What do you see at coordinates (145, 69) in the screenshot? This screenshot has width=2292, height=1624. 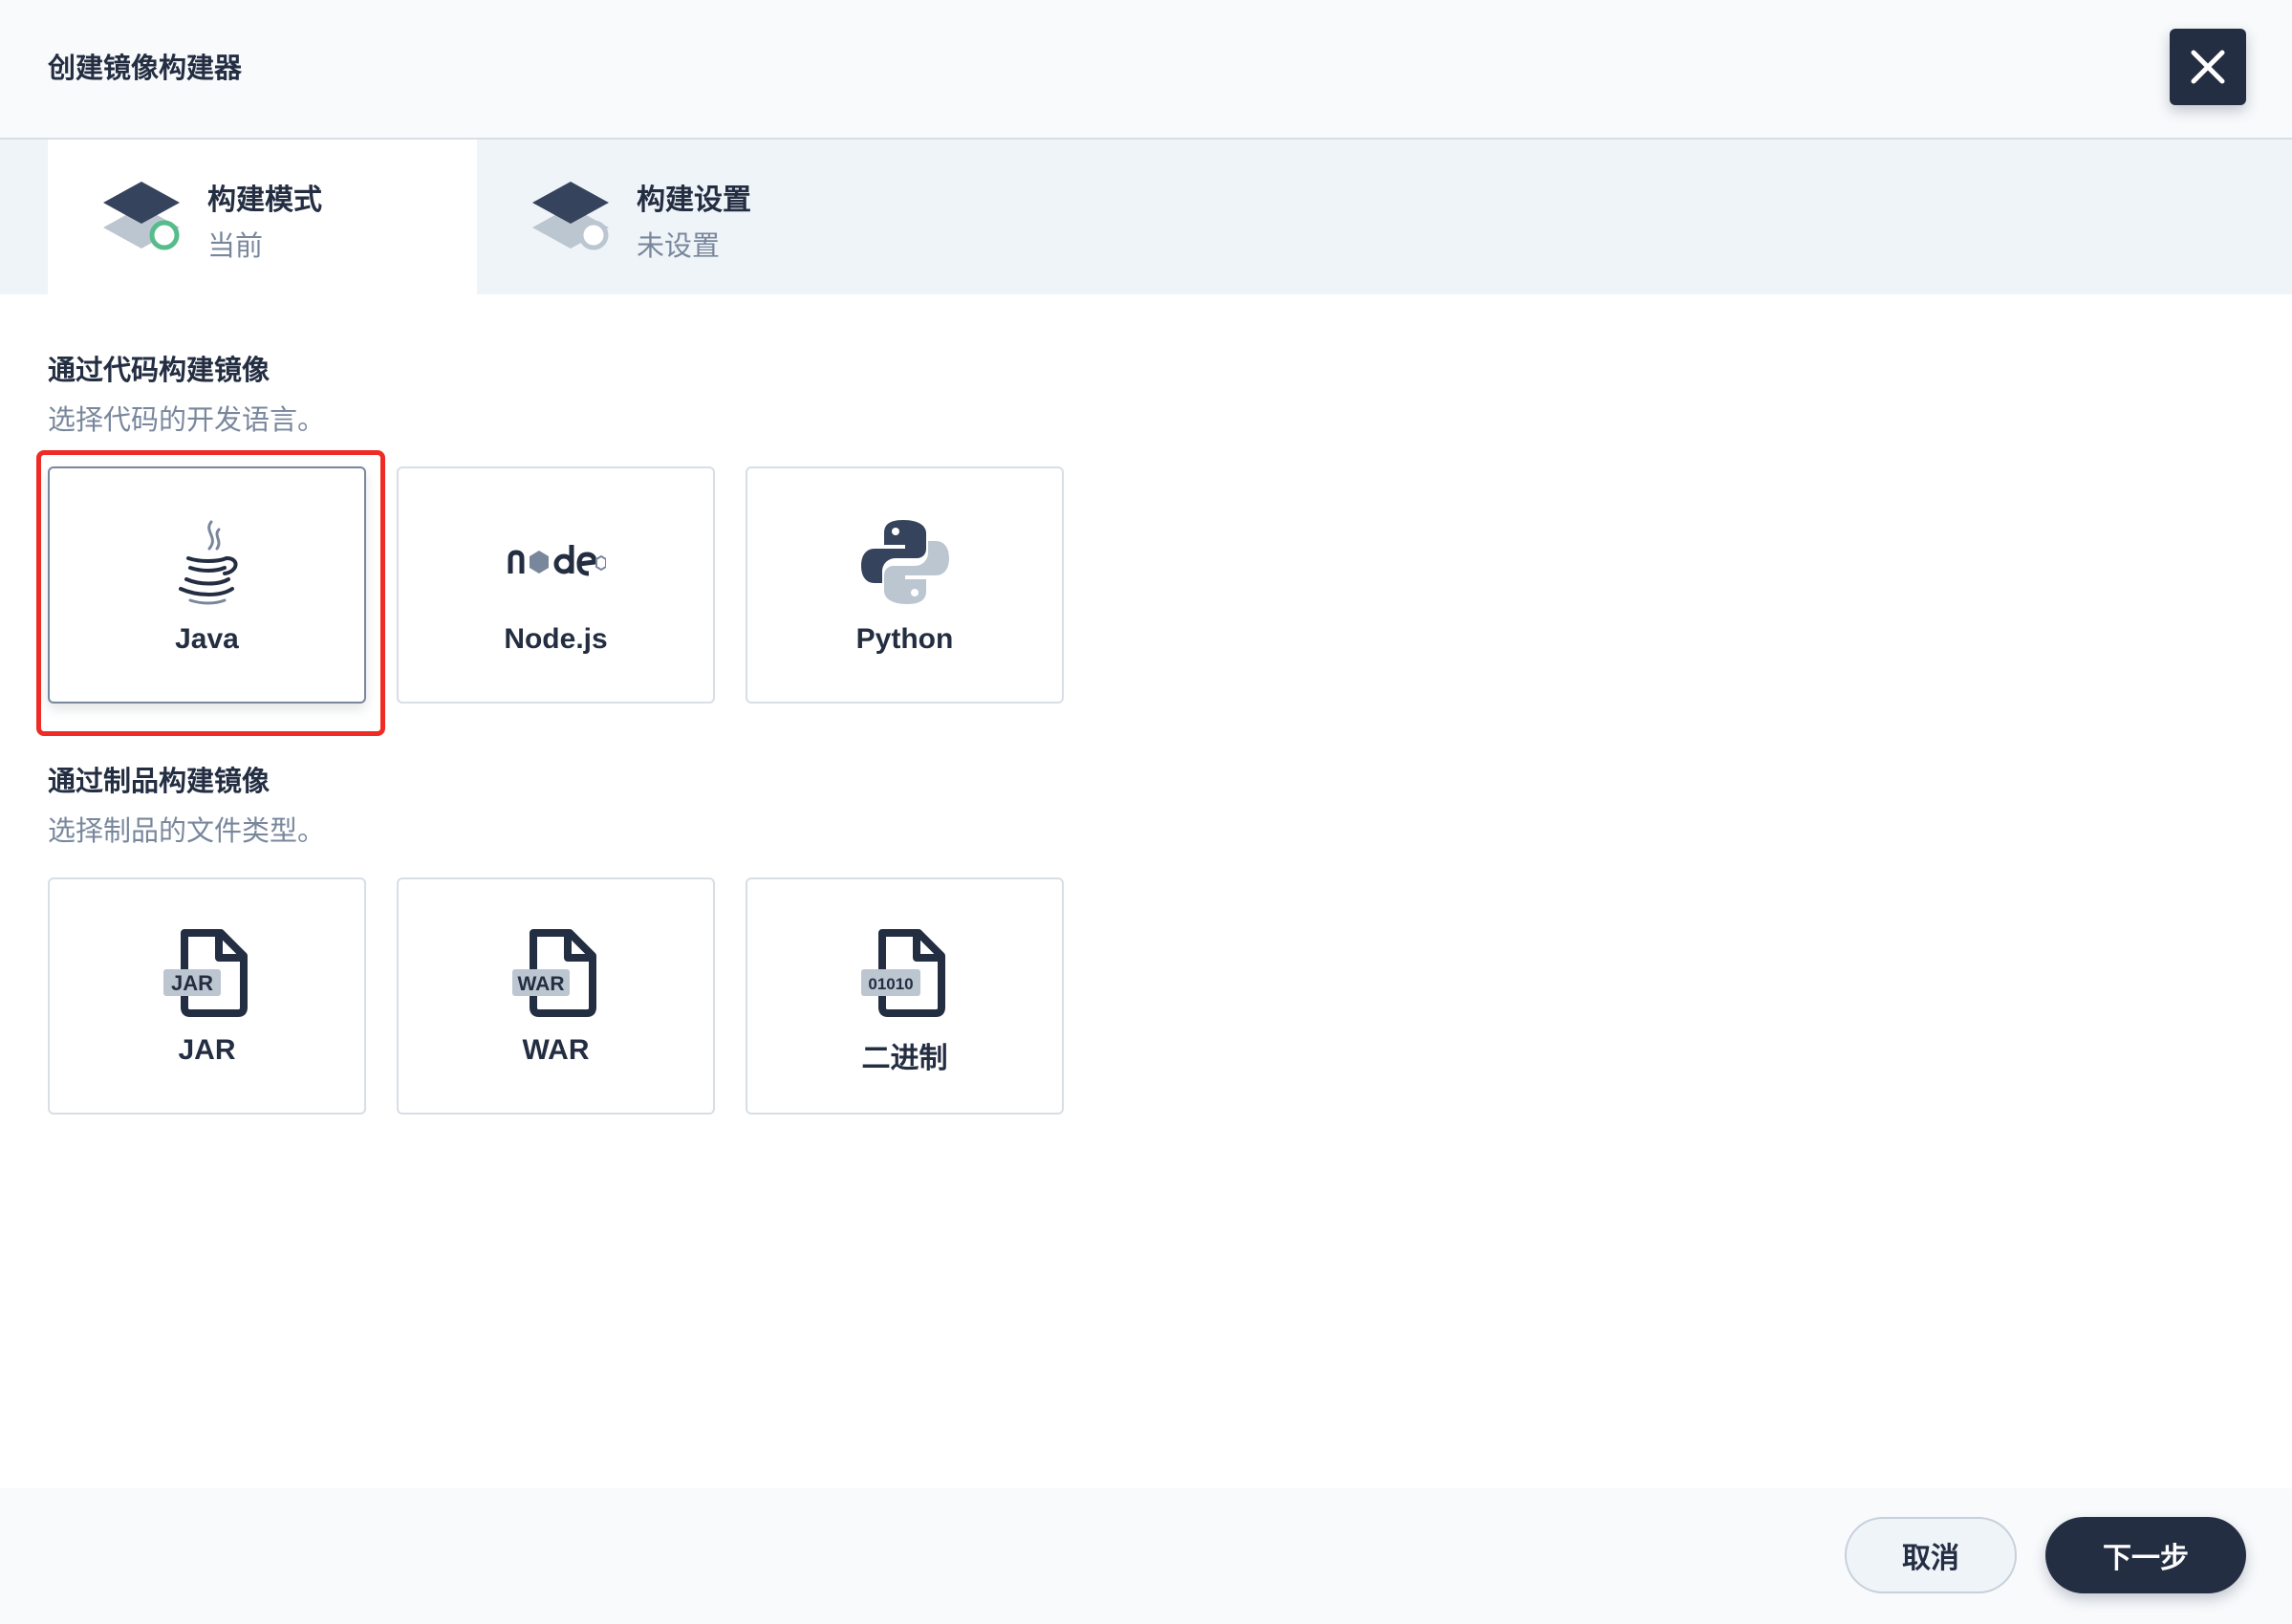 I see `modal-title: 创建镜像构建器` at bounding box center [145, 69].